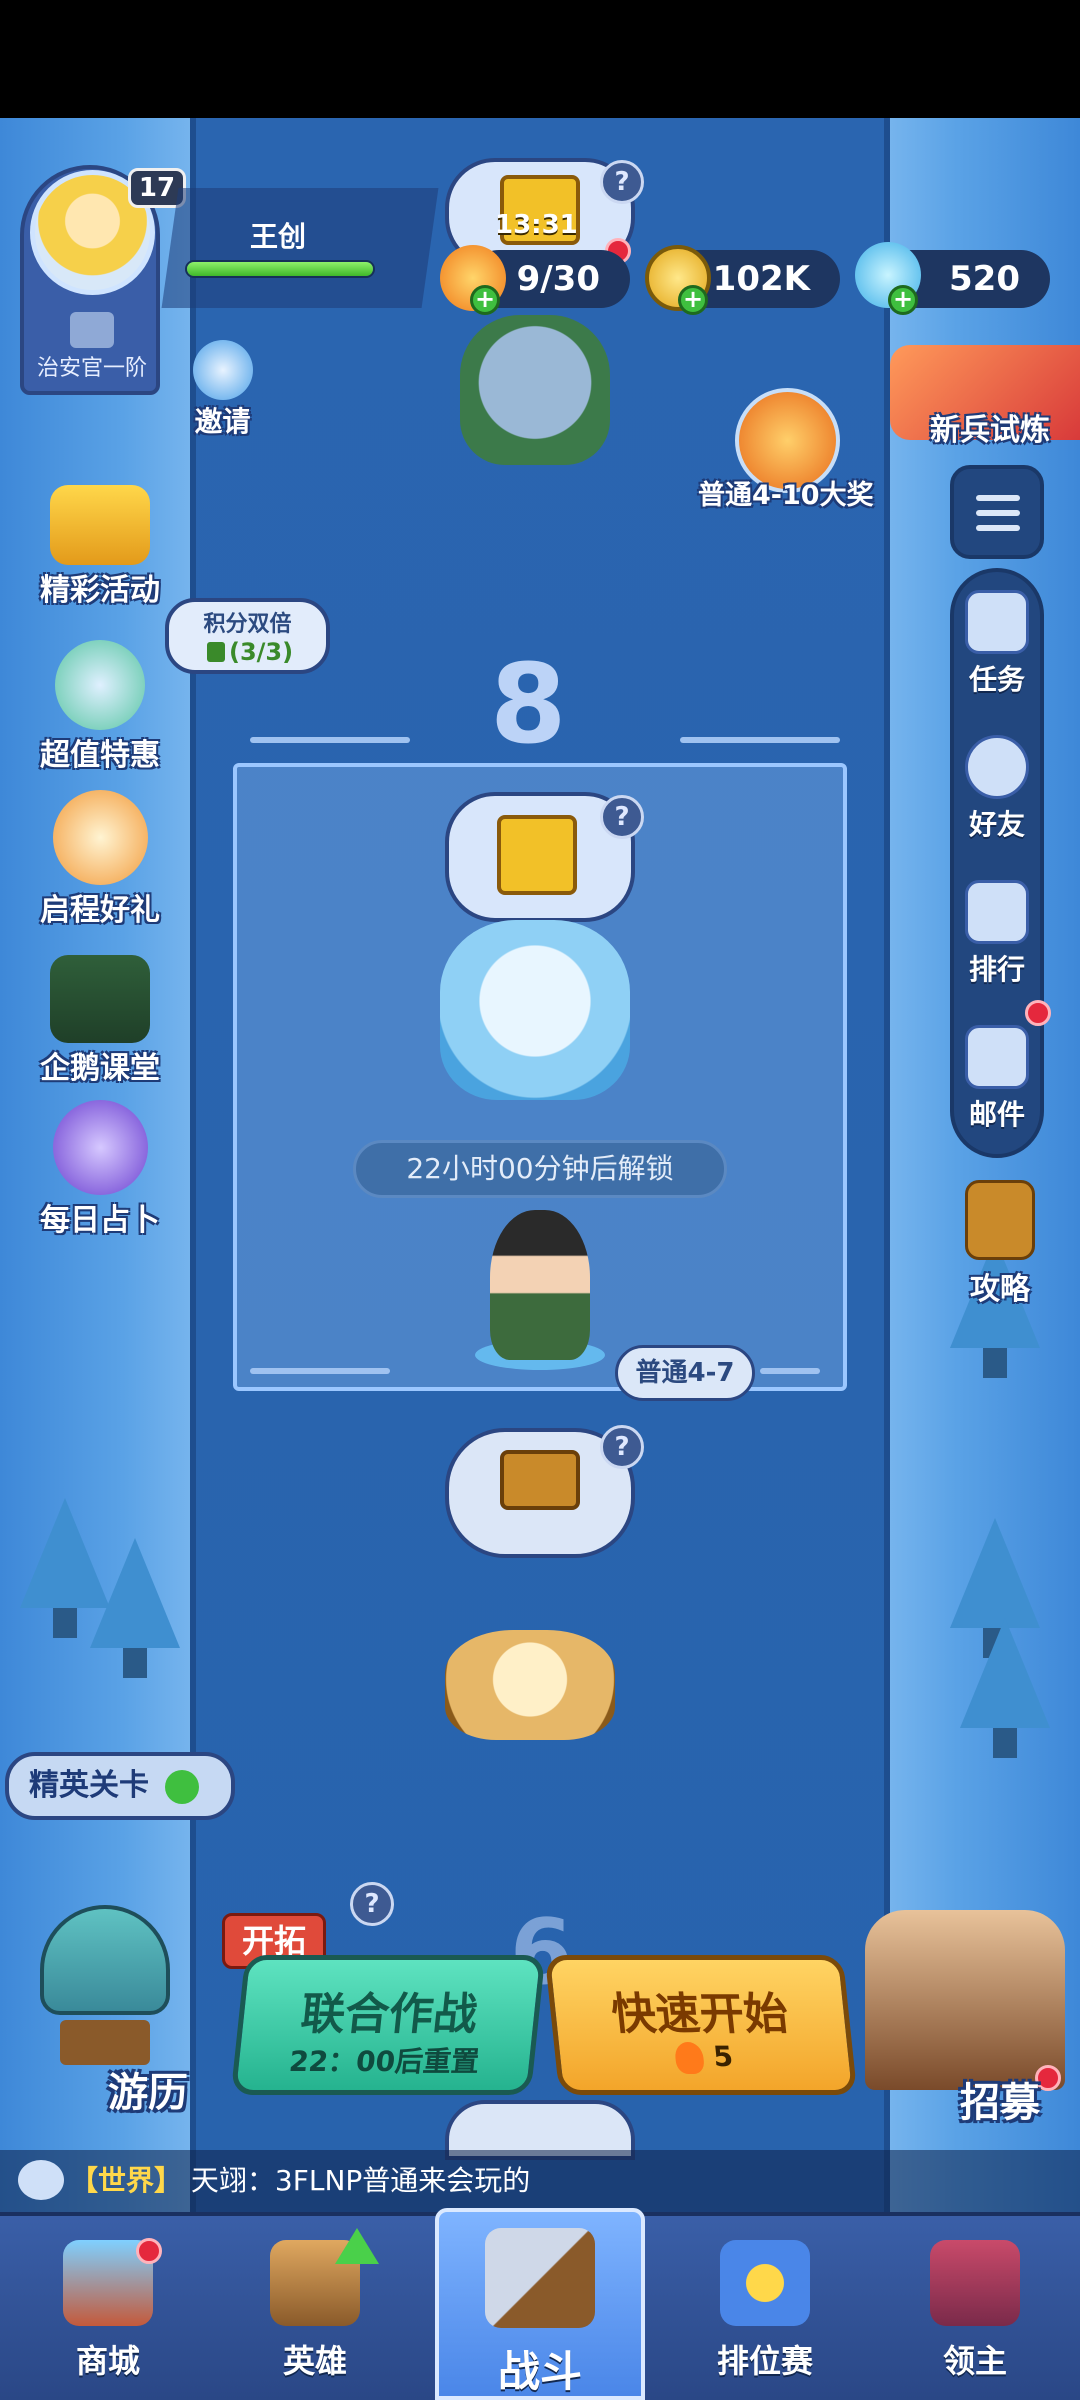 This screenshot has height=2400, width=1080. What do you see at coordinates (247, 624) in the screenshot?
I see `double-points-title: 积分双倍` at bounding box center [247, 624].